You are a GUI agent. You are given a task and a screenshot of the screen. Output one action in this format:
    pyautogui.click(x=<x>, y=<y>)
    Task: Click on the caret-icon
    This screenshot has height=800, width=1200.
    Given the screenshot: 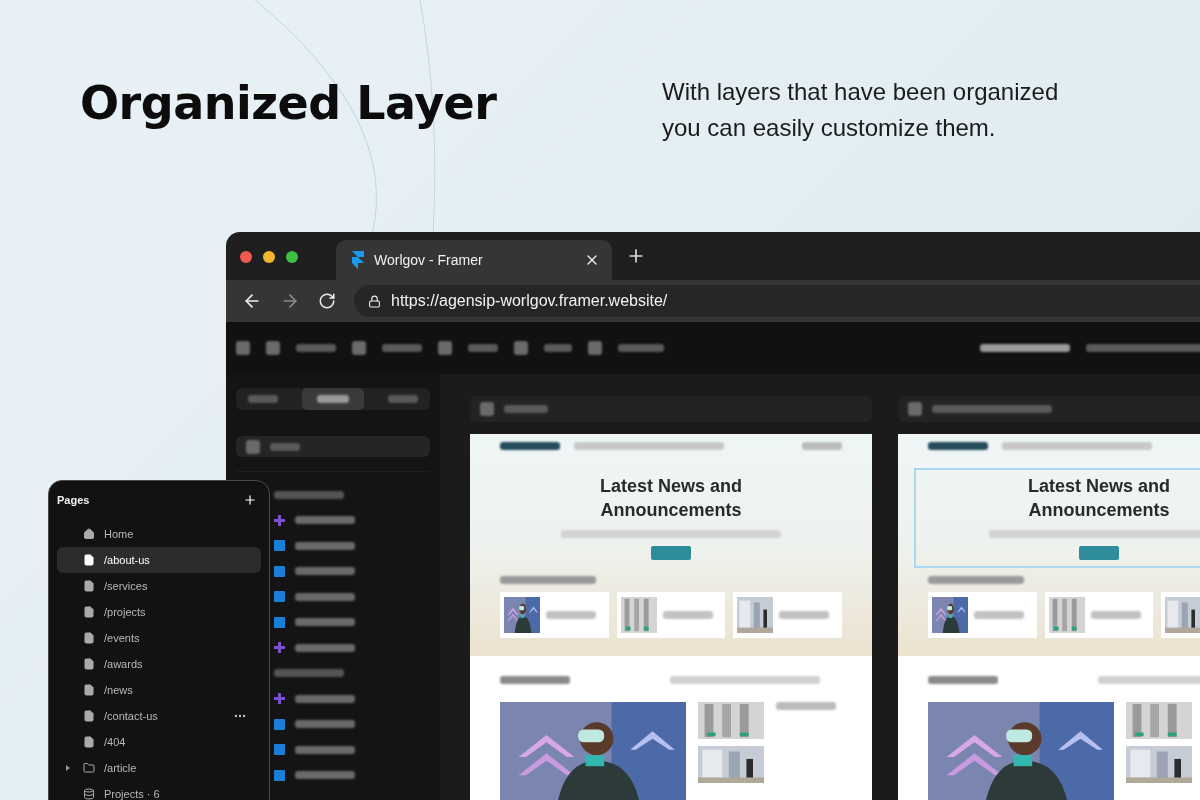 What is the action you would take?
    pyautogui.click(x=68, y=768)
    